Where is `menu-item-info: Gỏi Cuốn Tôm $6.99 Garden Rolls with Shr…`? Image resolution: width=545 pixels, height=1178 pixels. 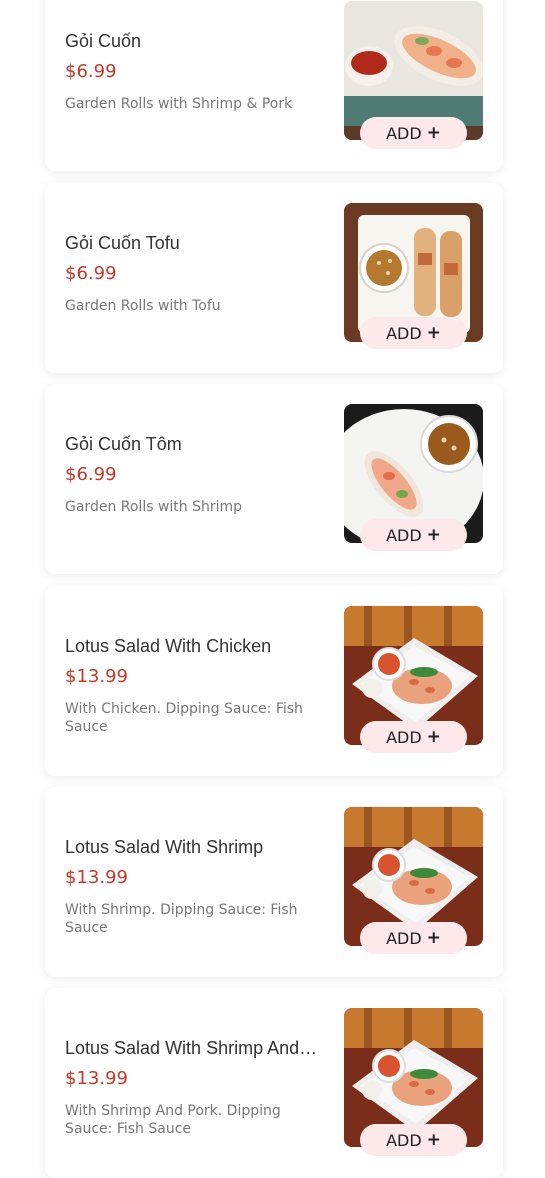
menu-item-info: Gỏi Cuốn Tôm $6.99 Garden Rolls with Shr… is located at coordinates (196, 479).